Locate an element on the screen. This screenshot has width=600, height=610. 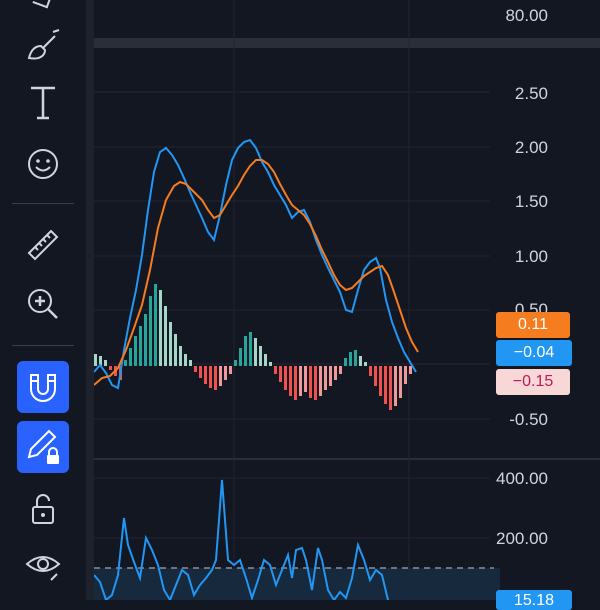
axis-label-price: 80.00 is located at coordinates (526, 15).